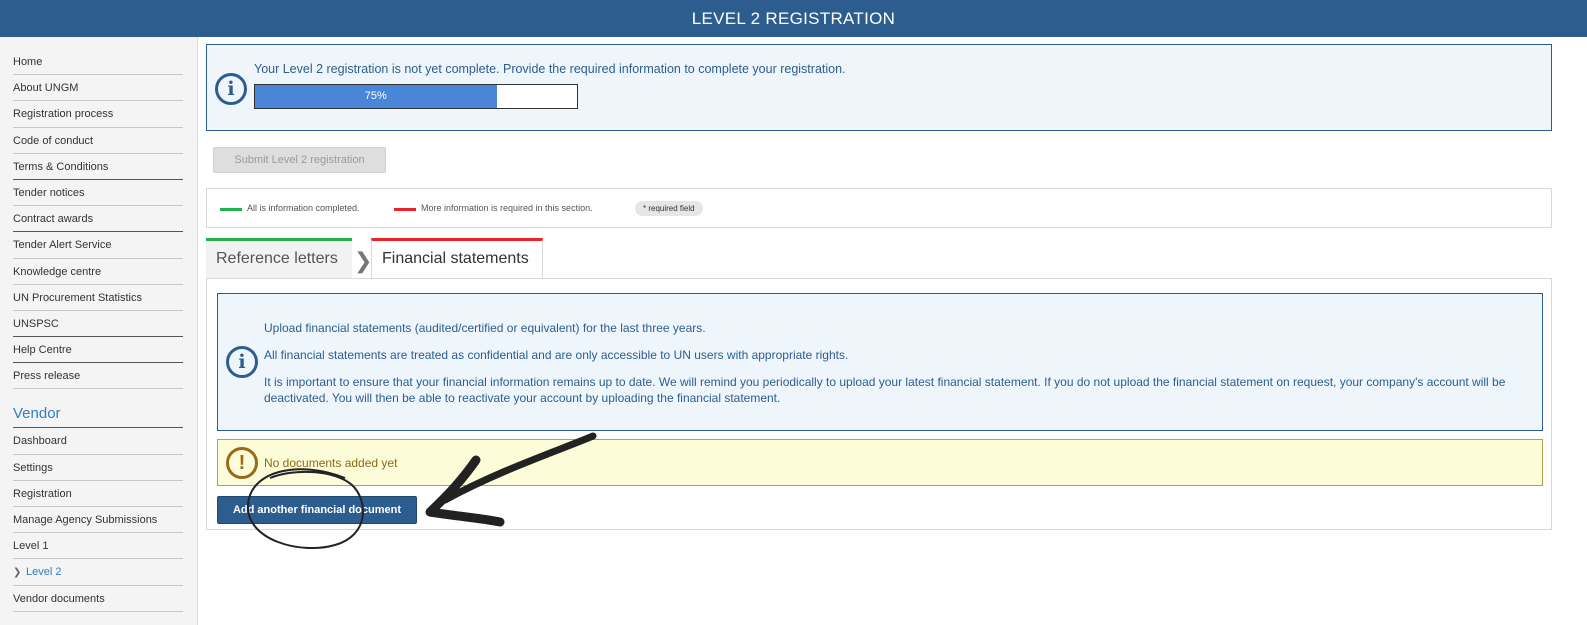 The height and width of the screenshot is (625, 1587). Describe the element at coordinates (242, 463) in the screenshot. I see `warning-icon: !` at that location.